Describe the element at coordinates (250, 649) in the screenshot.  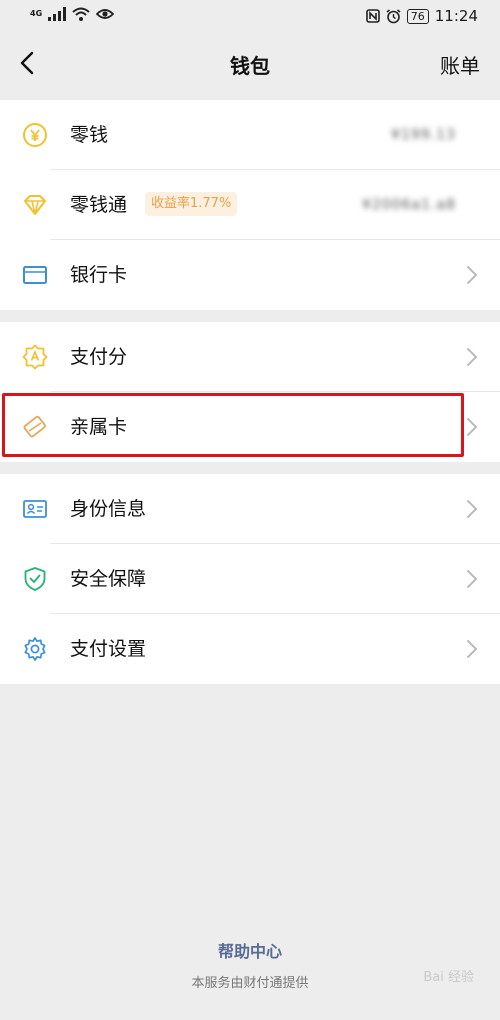
I see `row-pay-settings: 支付设置` at that location.